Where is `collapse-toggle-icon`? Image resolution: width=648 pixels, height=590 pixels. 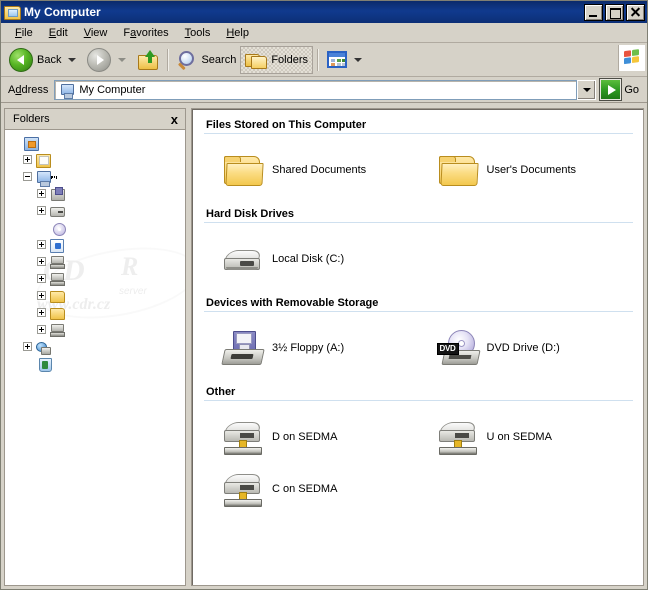
collapse-toggle-icon is located at coordinates (27, 176).